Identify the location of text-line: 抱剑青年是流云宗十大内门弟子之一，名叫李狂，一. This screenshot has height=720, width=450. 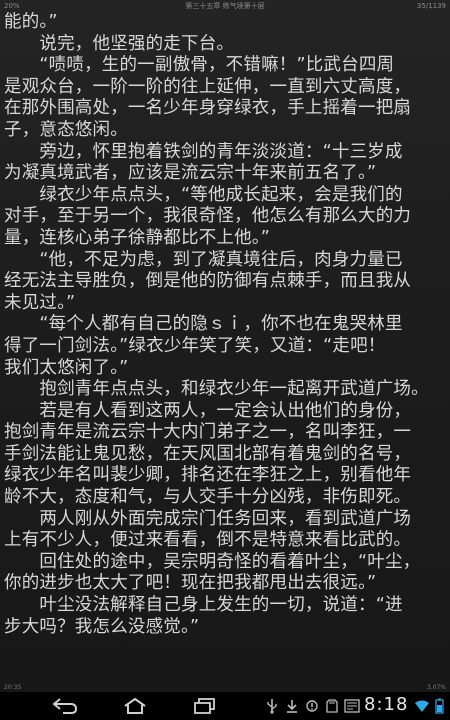
(208, 432).